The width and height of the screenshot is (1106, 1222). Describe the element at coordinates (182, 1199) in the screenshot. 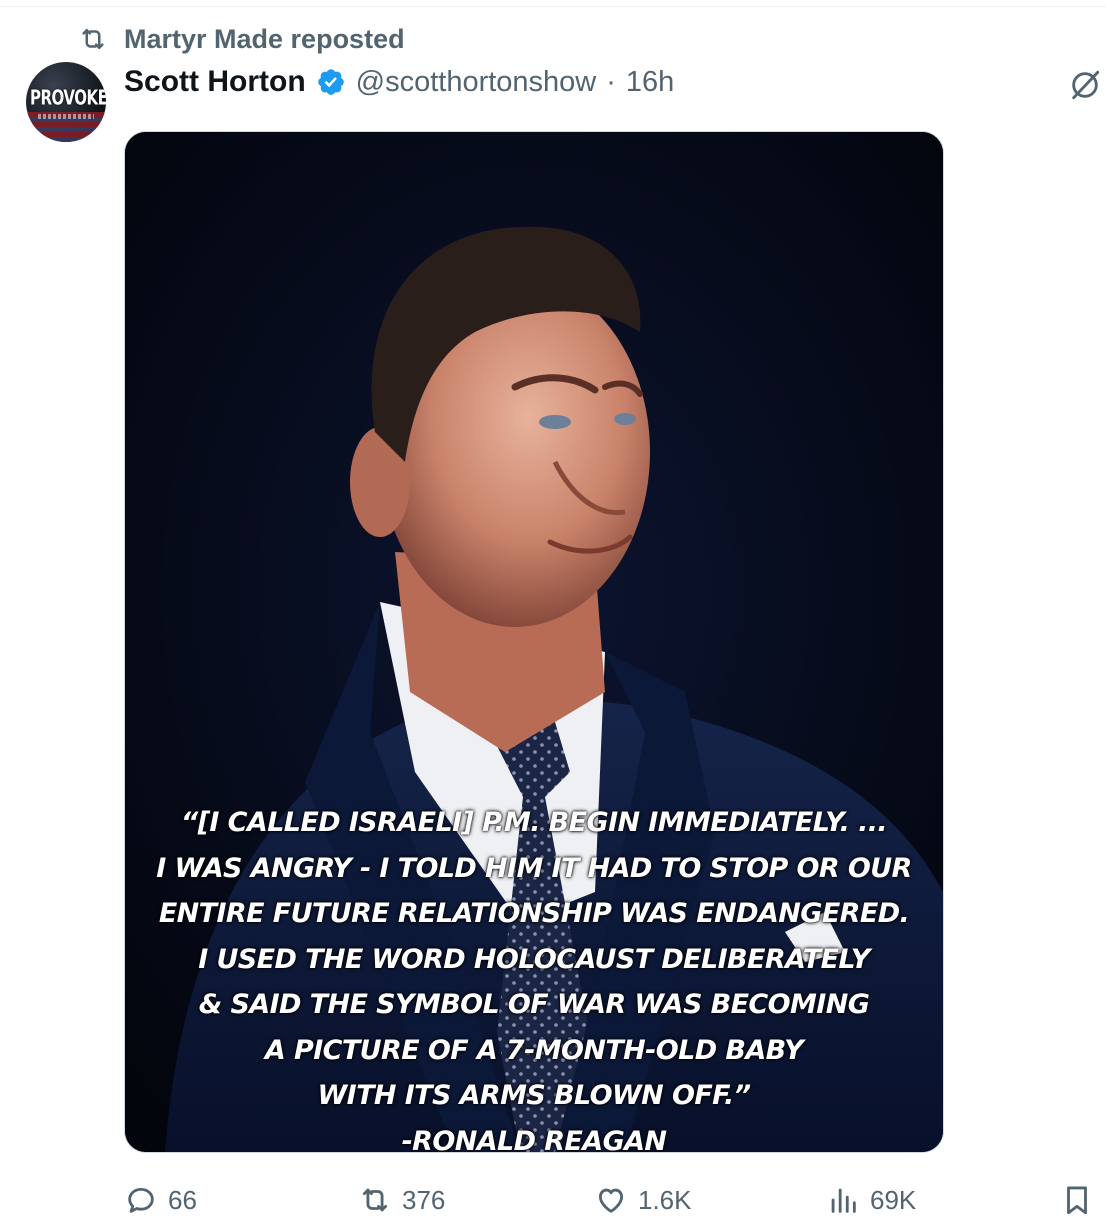

I see `reply-count: 66` at that location.